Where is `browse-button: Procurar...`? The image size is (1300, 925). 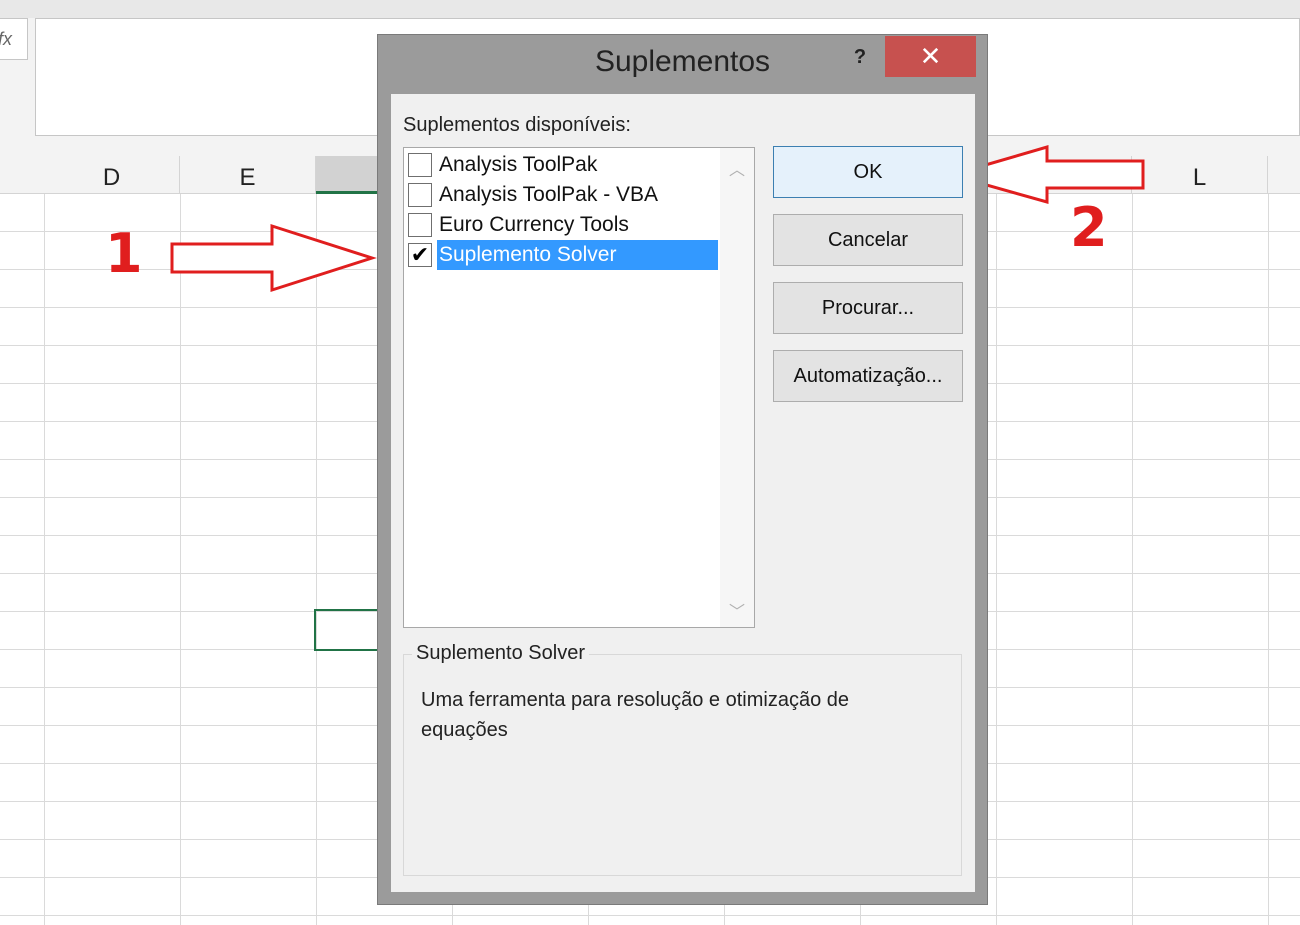 browse-button: Procurar... is located at coordinates (868, 308).